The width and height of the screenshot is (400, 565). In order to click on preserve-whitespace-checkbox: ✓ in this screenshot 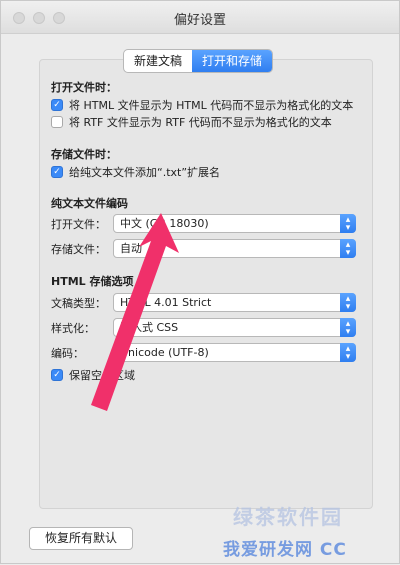, I will do `click(57, 375)`.